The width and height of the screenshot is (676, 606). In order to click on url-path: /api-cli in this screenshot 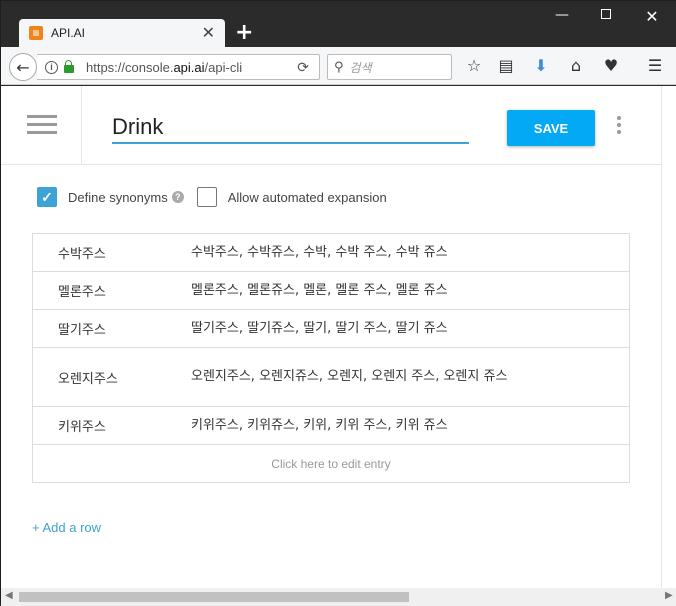, I will do `click(223, 67)`.